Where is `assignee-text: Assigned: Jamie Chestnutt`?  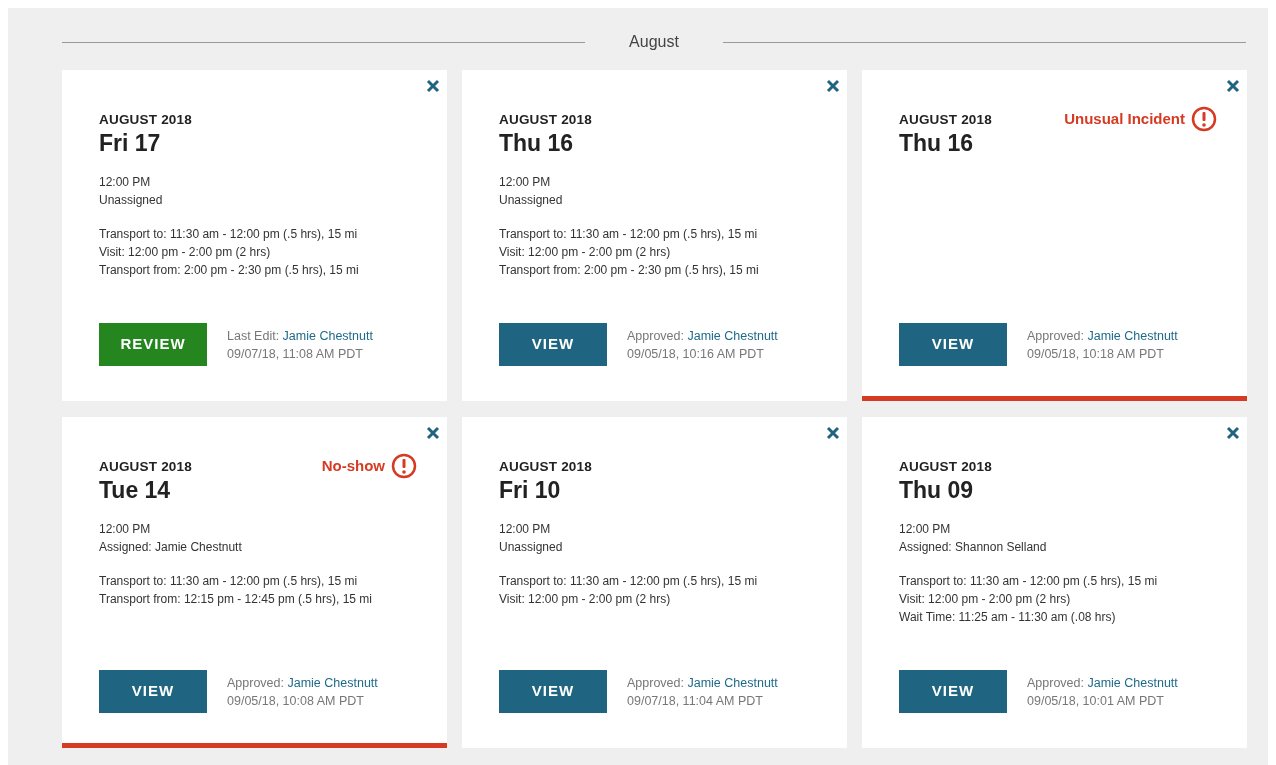 assignee-text: Assigned: Jamie Chestnutt is located at coordinates (171, 547).